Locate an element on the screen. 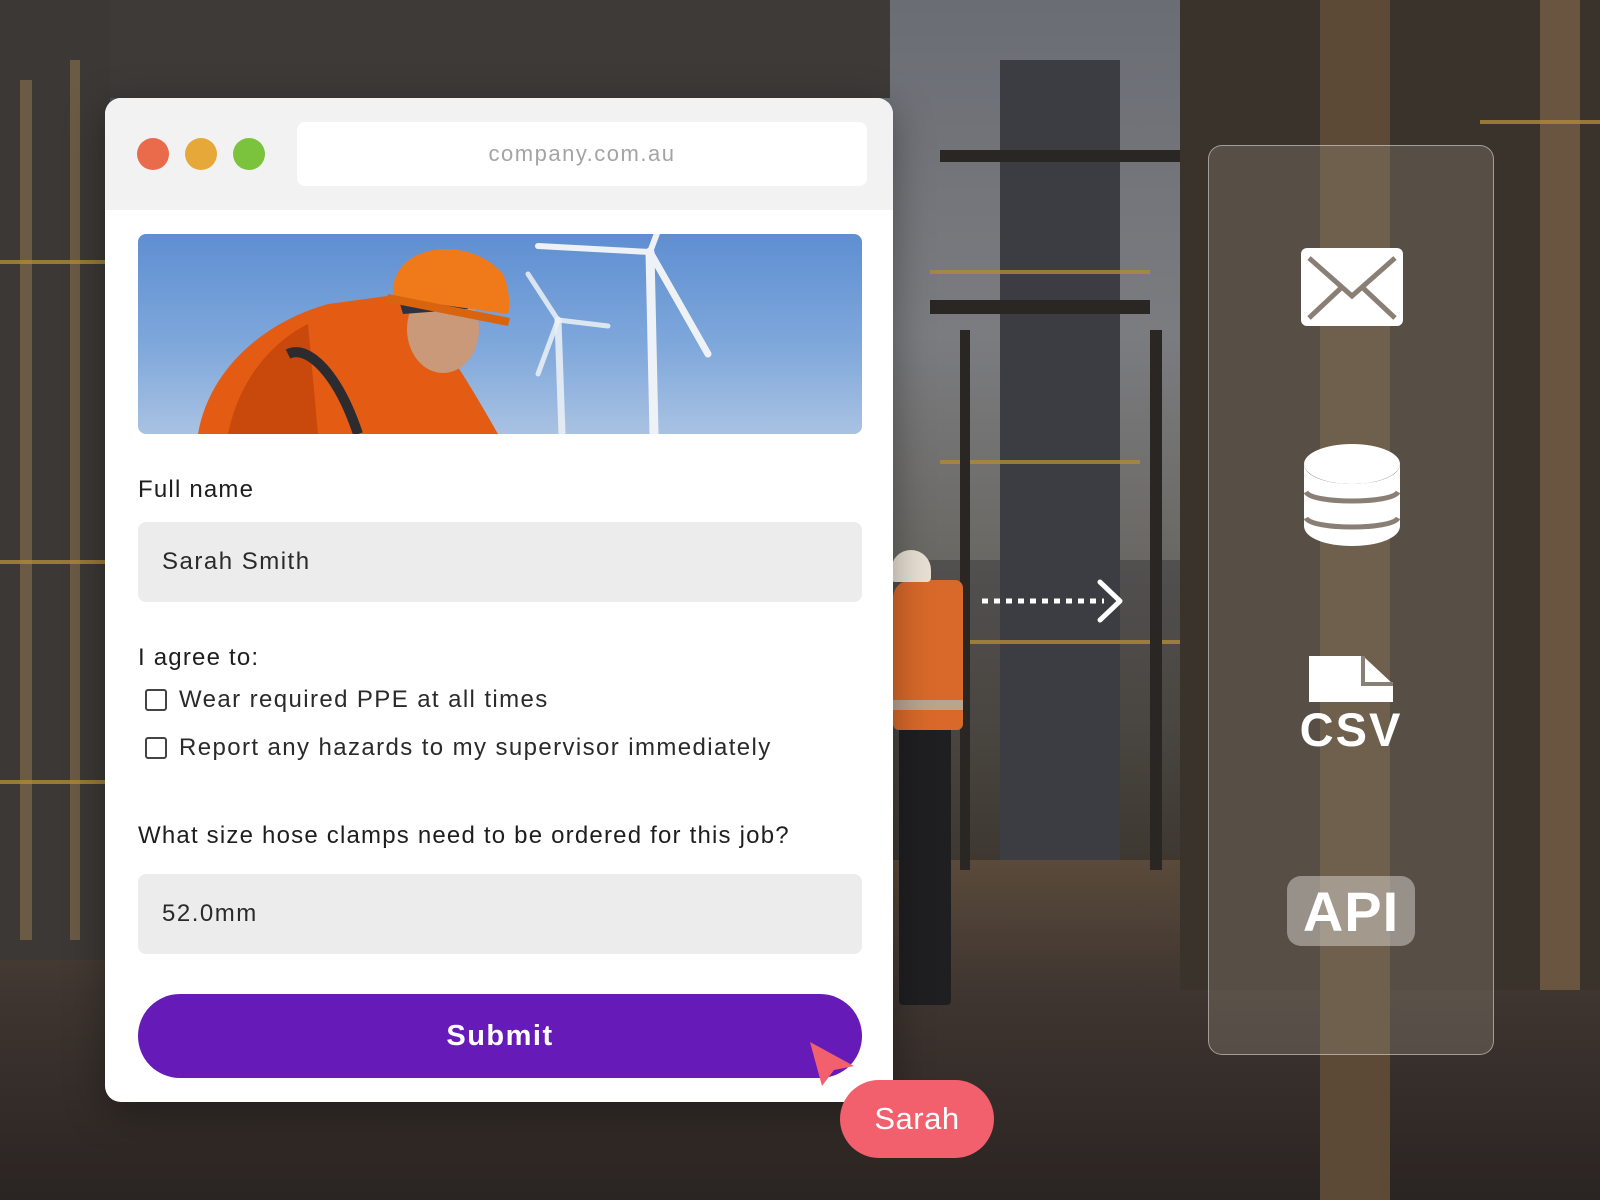 This screenshot has width=1600, height=1200. collaborator-cursor-icon is located at coordinates (832, 1064).